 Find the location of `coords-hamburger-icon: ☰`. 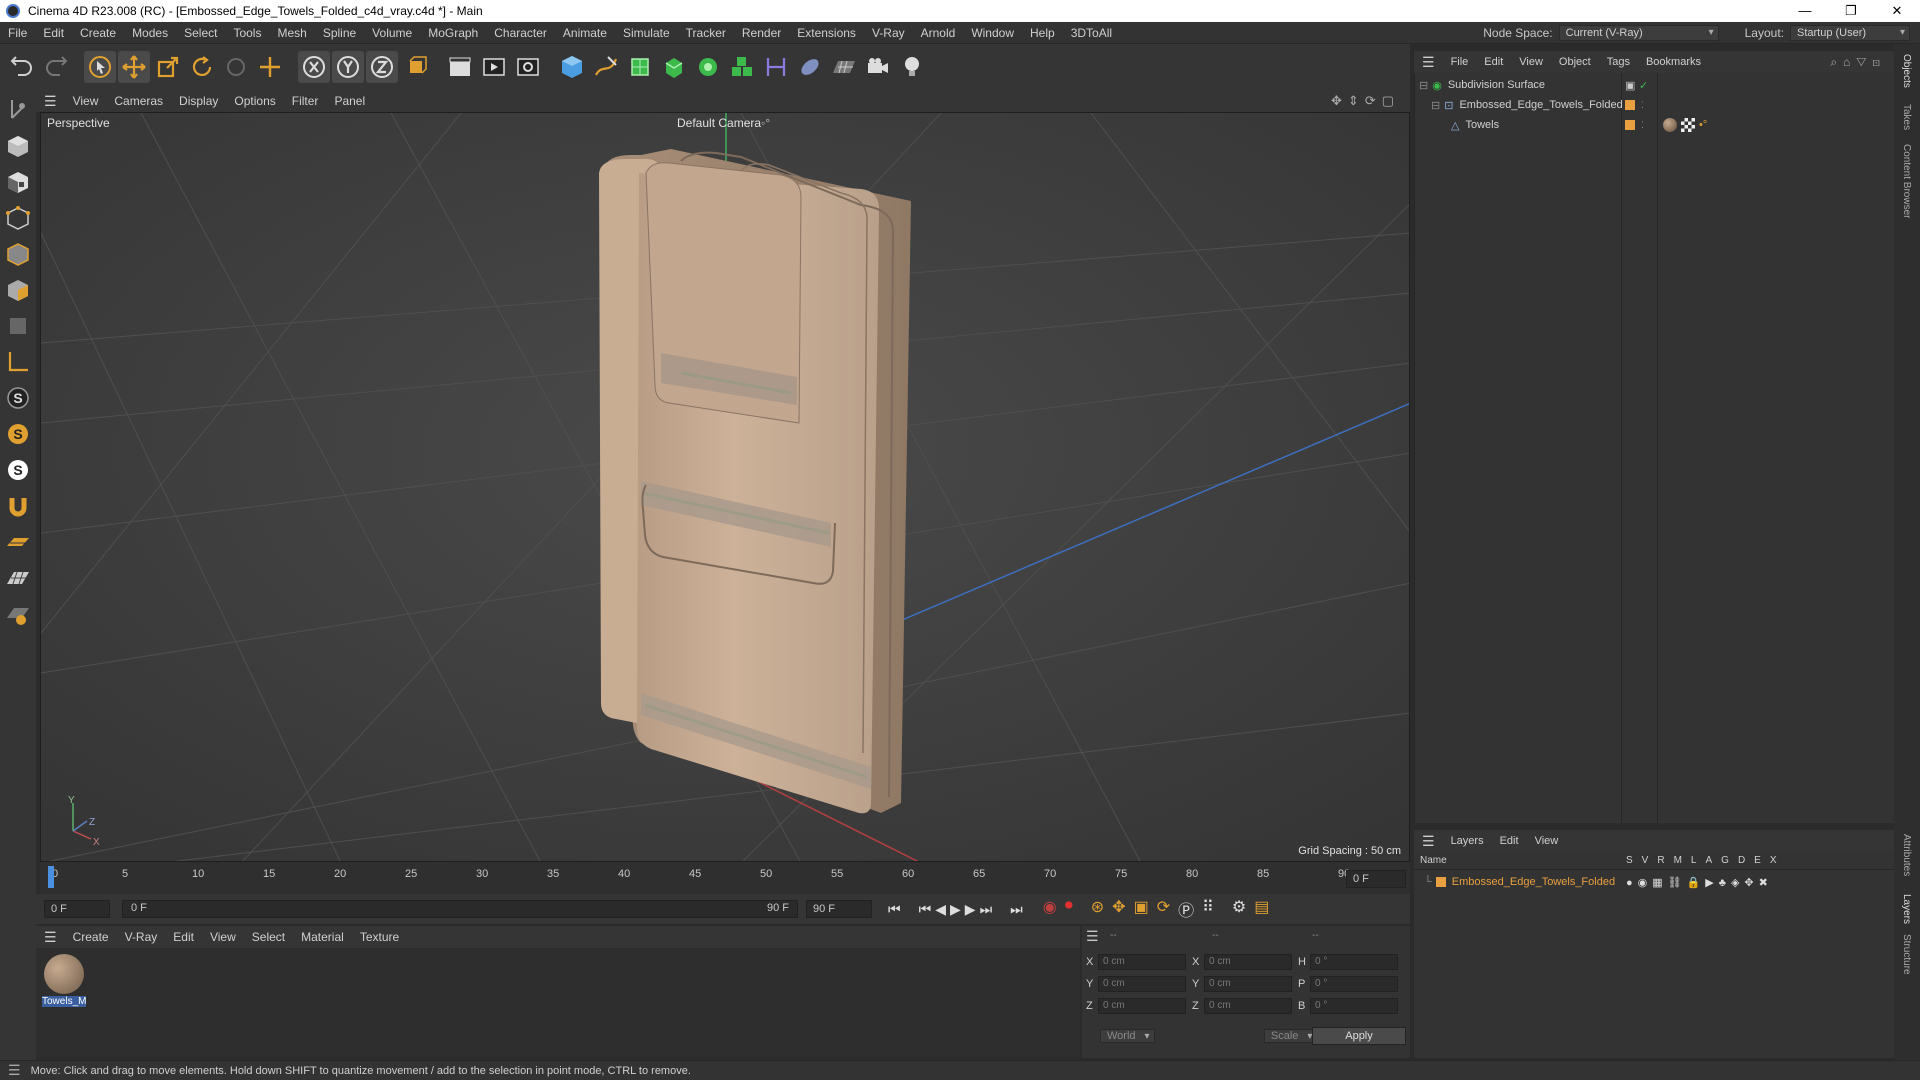

coords-hamburger-icon: ☰ is located at coordinates (1092, 936).